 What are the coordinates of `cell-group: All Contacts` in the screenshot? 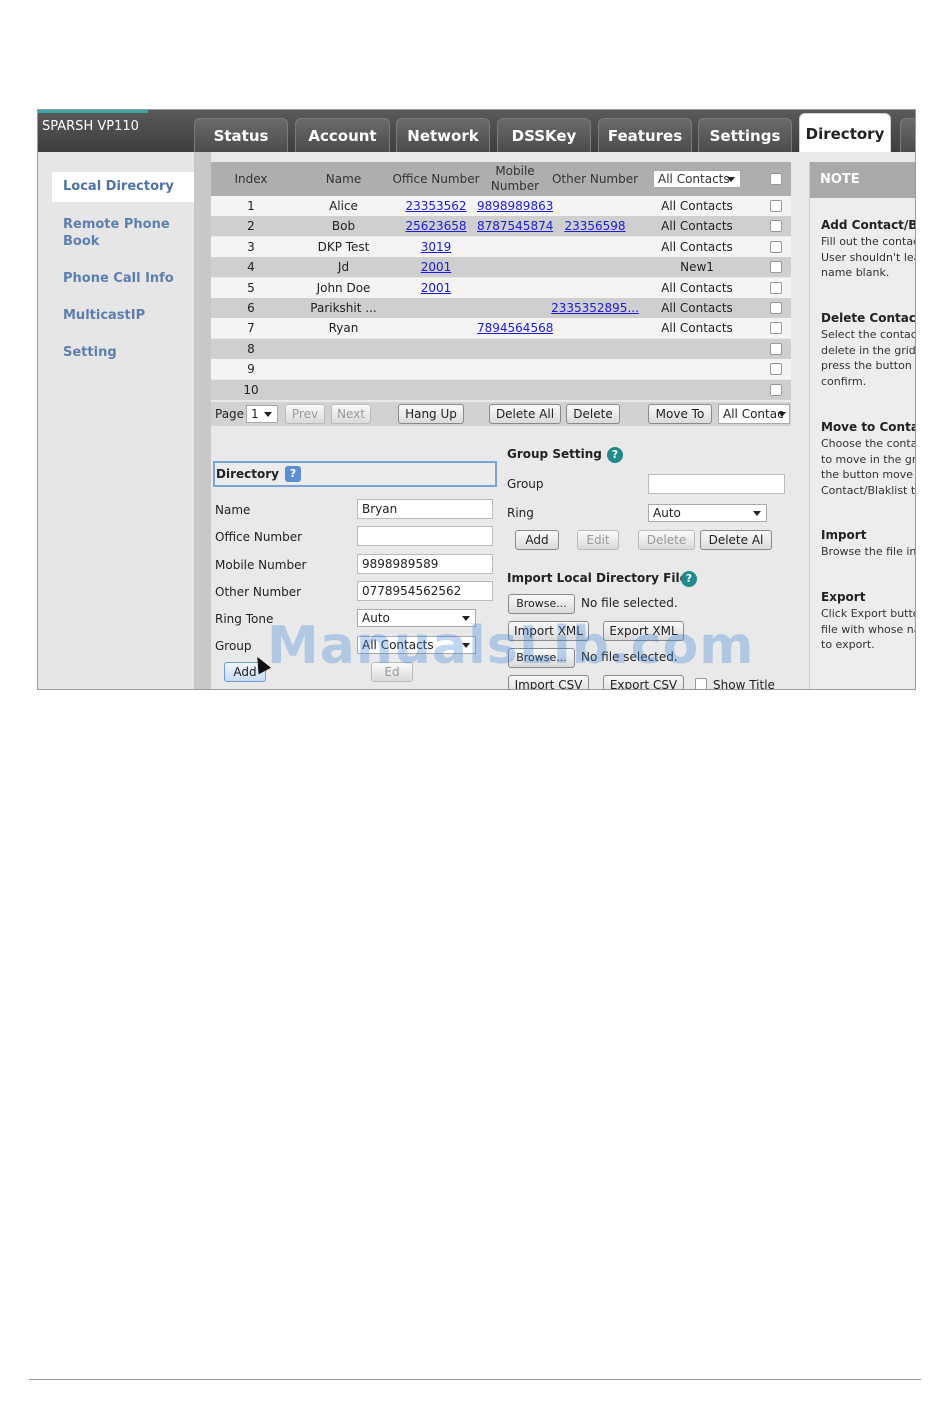 It's located at (697, 226).